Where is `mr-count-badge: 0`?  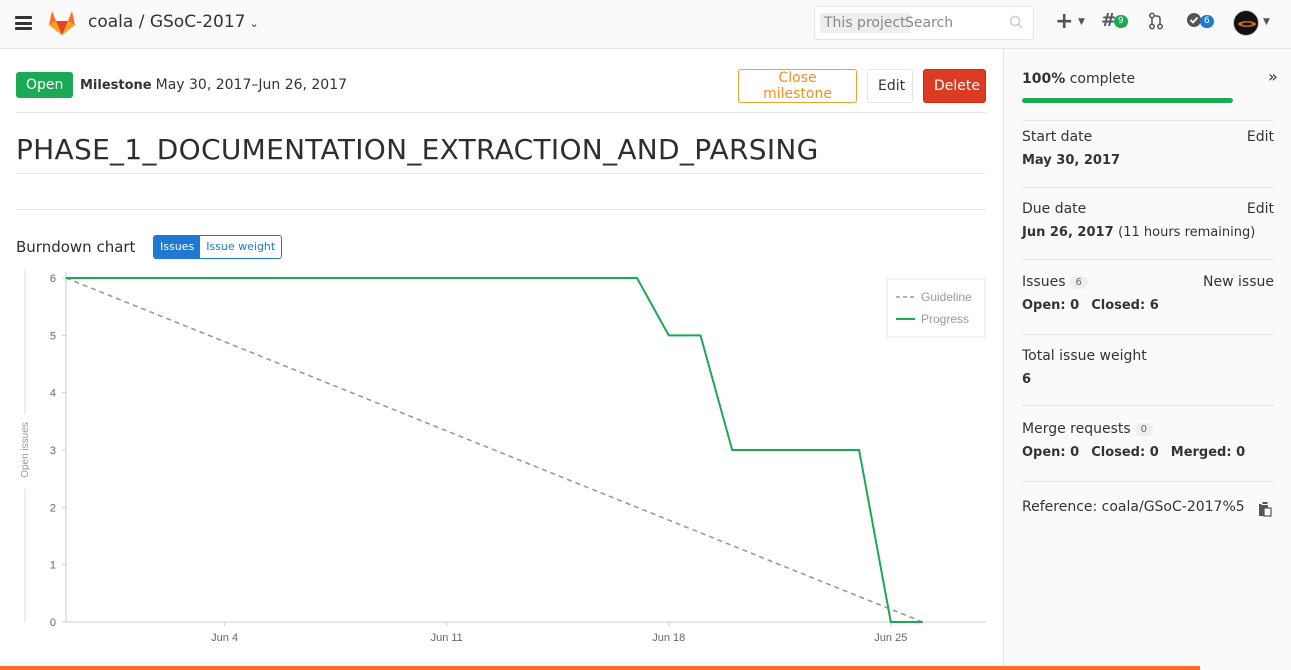
mr-count-badge: 0 is located at coordinates (1144, 429).